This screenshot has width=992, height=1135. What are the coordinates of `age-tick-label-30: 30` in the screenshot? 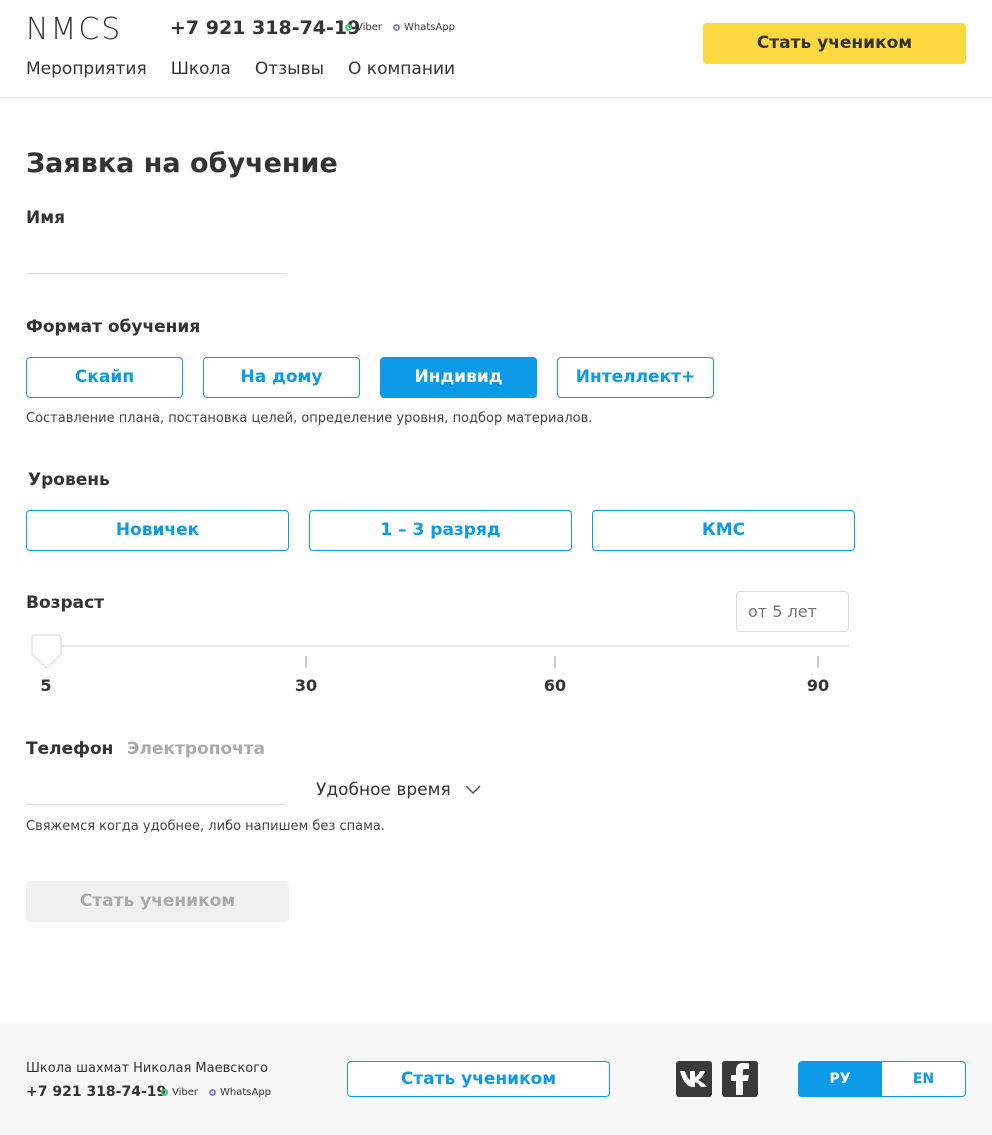 It's located at (306, 685).